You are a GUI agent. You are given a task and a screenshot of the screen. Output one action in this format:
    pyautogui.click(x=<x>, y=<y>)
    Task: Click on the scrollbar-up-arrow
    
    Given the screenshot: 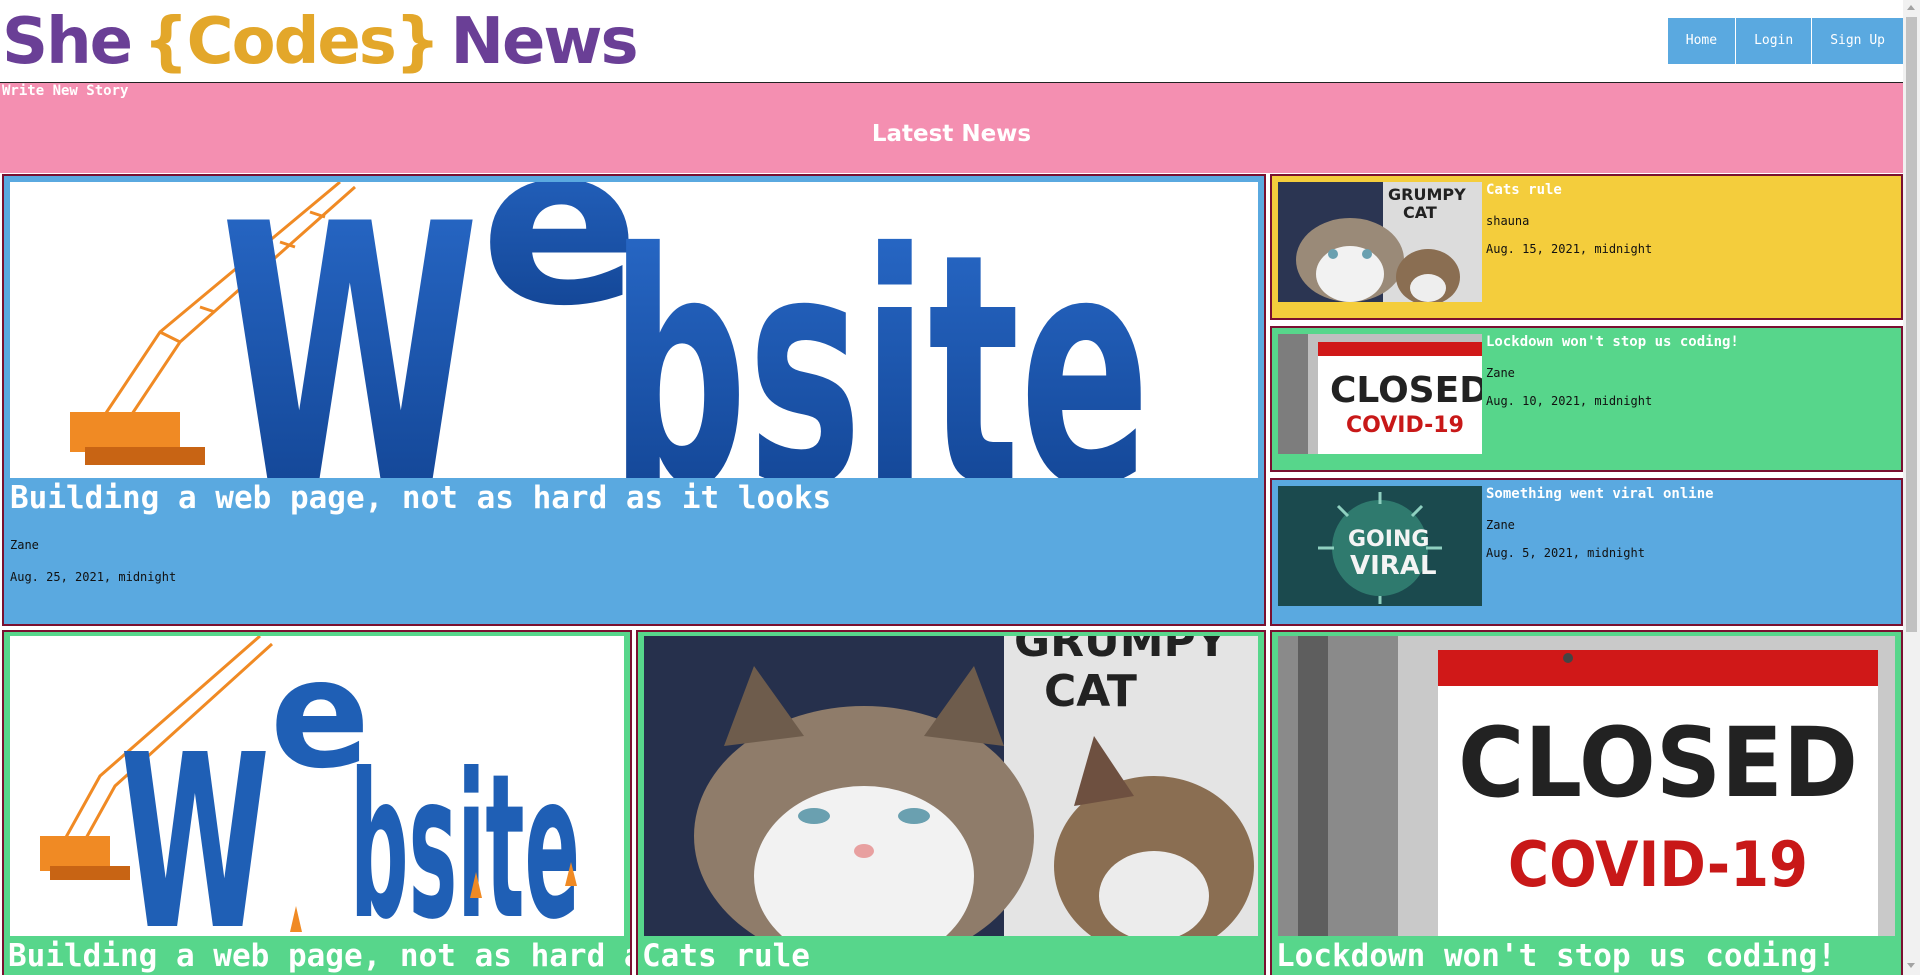 What is the action you would take?
    pyautogui.click(x=1911, y=7)
    